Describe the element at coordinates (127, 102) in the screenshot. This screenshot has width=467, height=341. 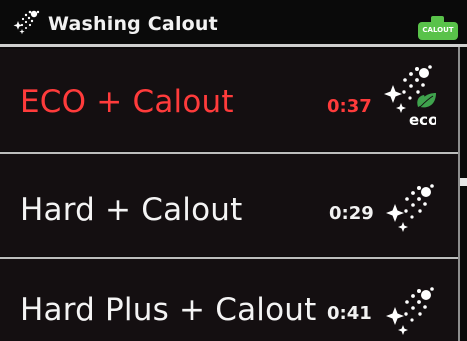
I see `program-label: ECO + Calout` at that location.